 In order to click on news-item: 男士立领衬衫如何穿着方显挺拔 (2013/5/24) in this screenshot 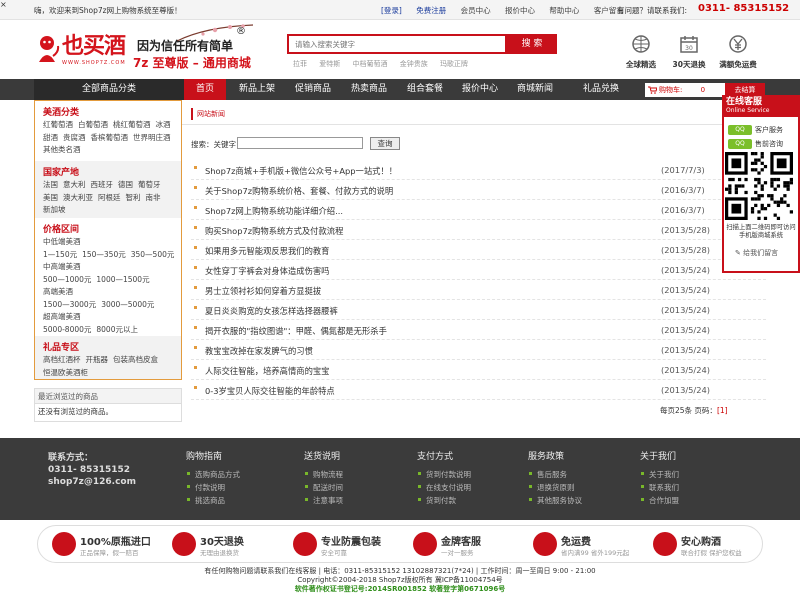, I will do `click(478, 290)`.